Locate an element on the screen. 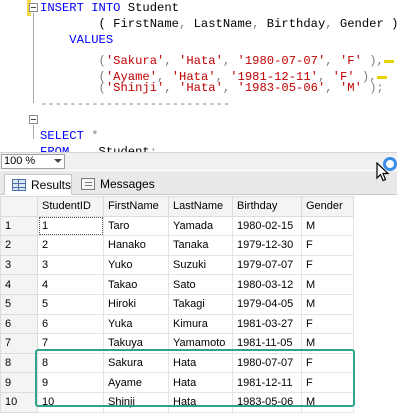 This screenshot has width=397, height=416. col-header-birthday: Birthday is located at coordinates (267, 206).